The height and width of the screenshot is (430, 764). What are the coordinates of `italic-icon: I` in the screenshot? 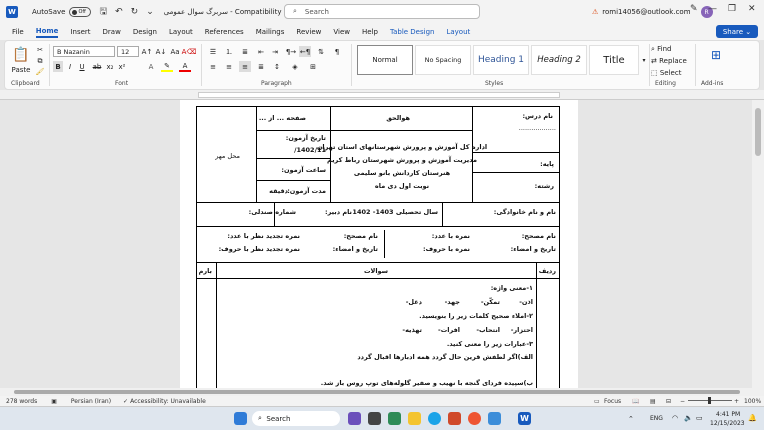 It's located at (70, 66).